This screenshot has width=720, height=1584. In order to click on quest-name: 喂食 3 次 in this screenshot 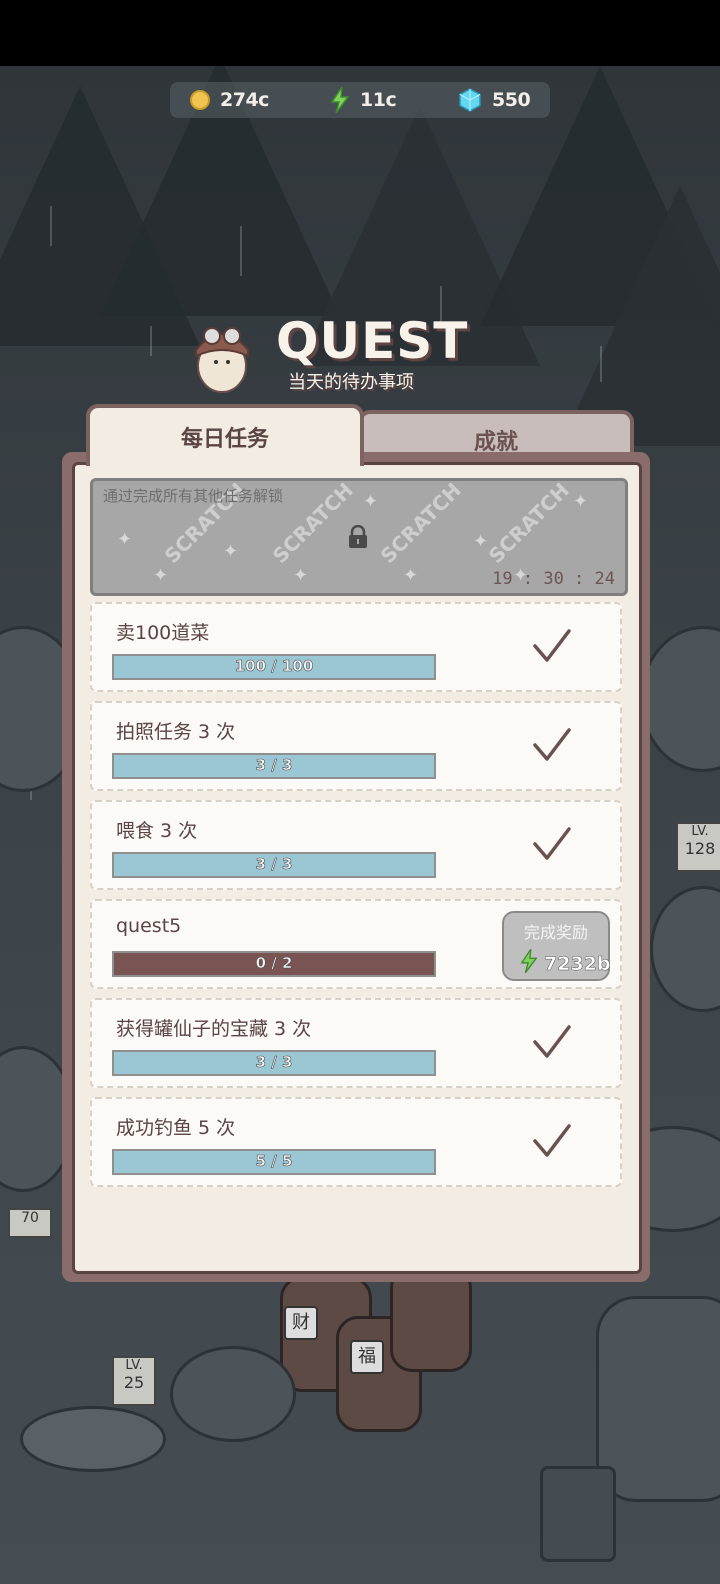, I will do `click(157, 831)`.